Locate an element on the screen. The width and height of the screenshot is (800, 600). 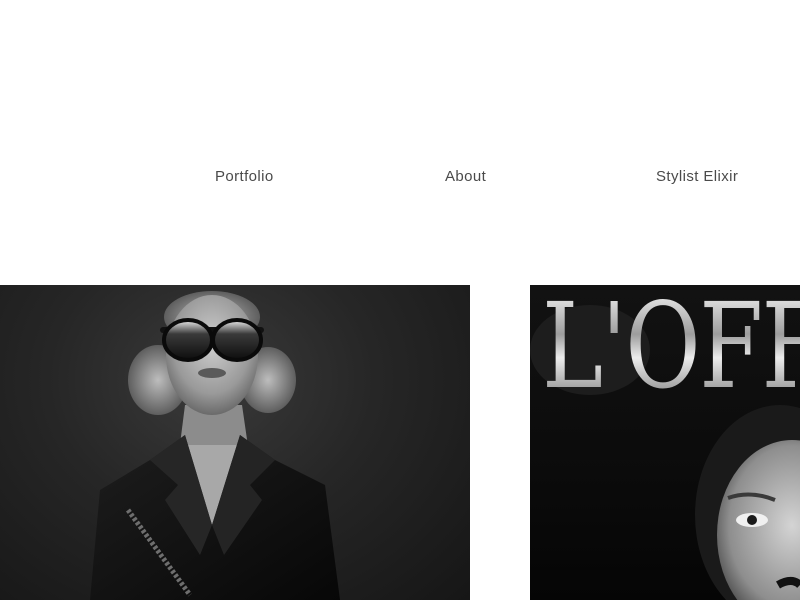
main-nav: Portfolio About Stylist Elixir is located at coordinates (400, 179).